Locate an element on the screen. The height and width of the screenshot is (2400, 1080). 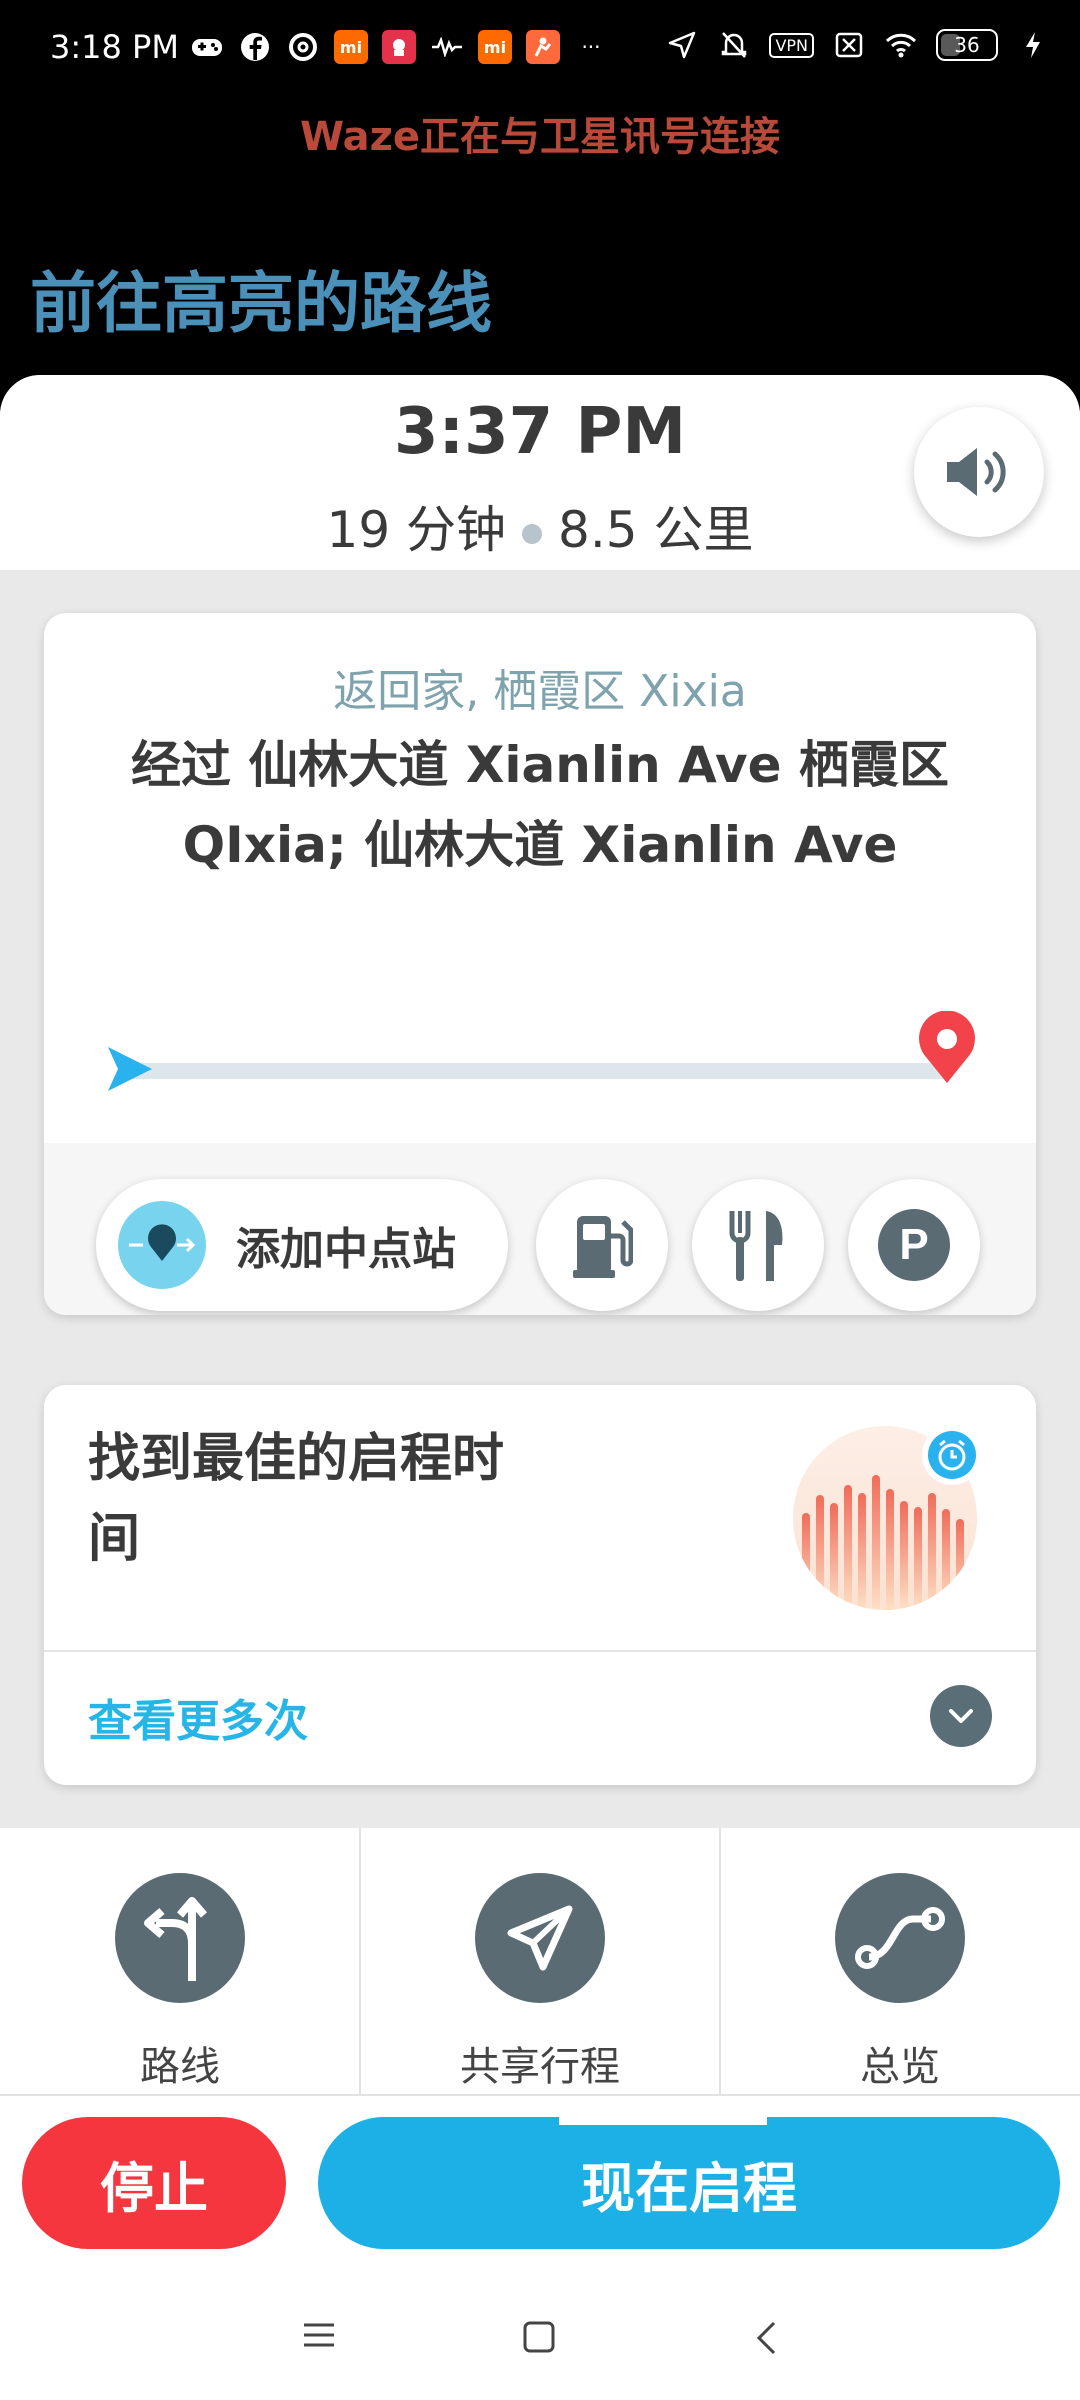
send-arrow-icon is located at coordinates (540, 1938).